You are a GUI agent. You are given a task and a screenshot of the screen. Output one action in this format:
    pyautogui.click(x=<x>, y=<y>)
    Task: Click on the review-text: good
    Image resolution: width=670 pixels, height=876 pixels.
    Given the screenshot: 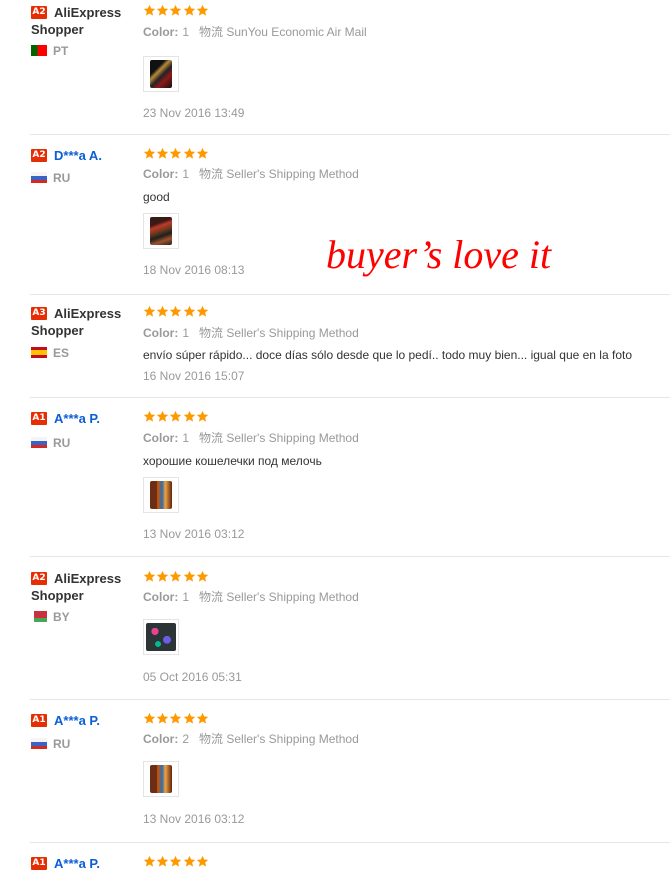 What is the action you would take?
    pyautogui.click(x=156, y=197)
    